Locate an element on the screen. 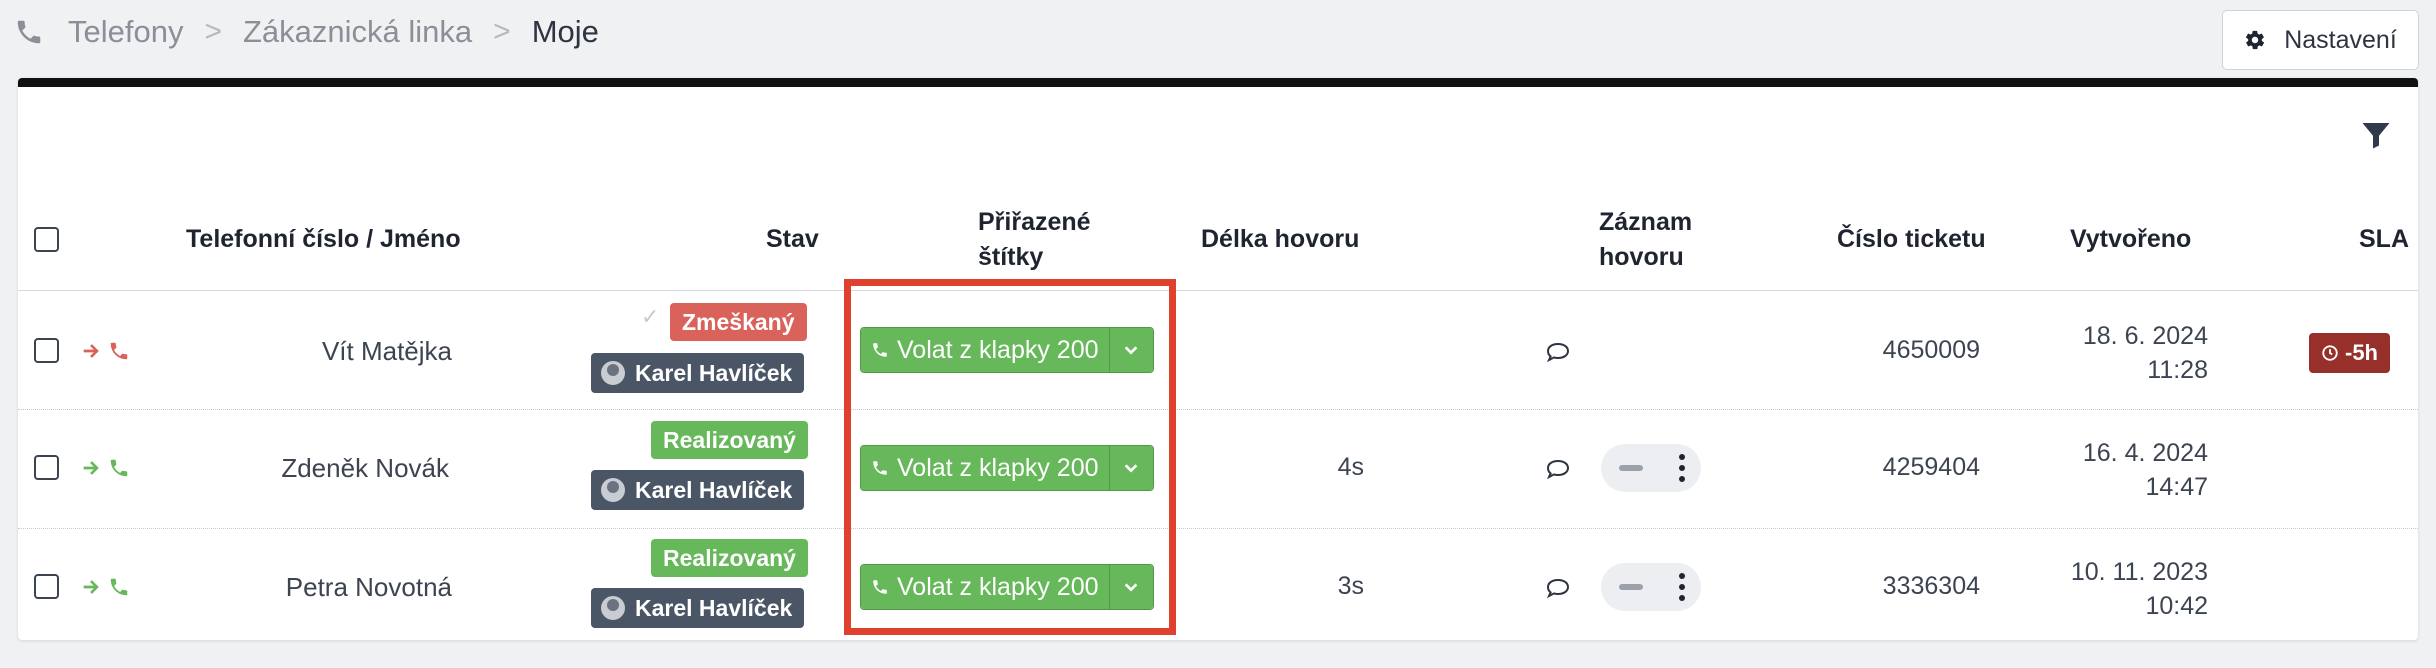 The image size is (2436, 668). header-recording: Záznam hovoru is located at coordinates (1645, 240).